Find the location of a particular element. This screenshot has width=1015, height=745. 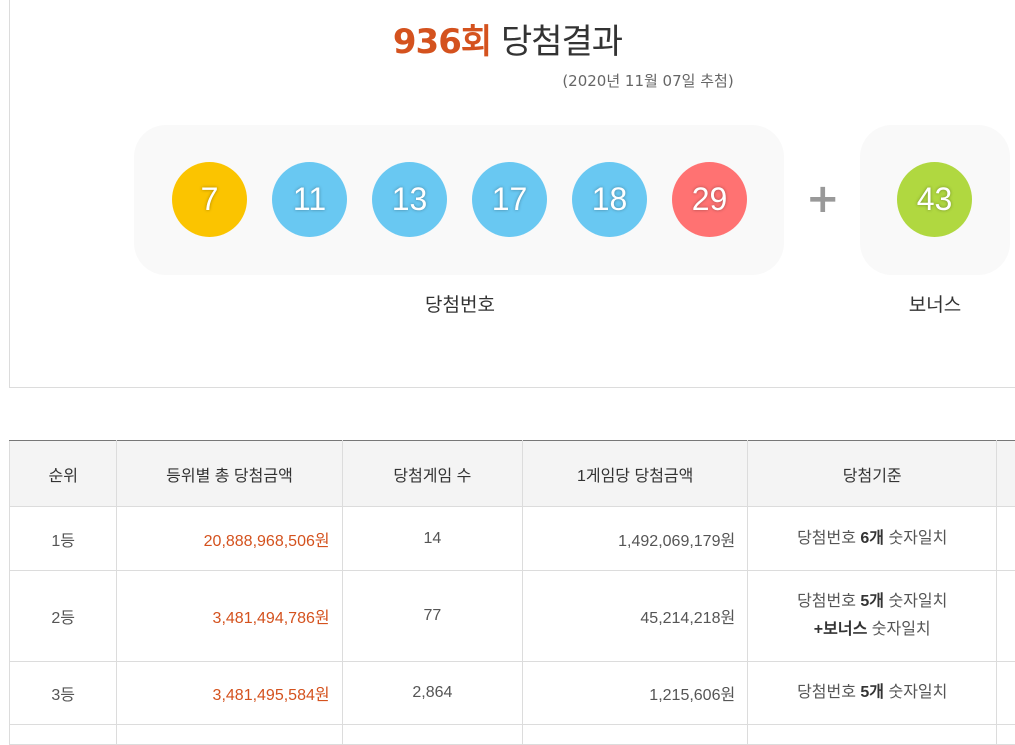

col-header-criteria: 당첨기준 is located at coordinates (872, 474).